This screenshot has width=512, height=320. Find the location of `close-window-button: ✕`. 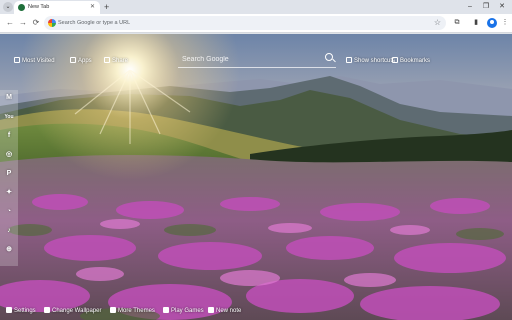

close-window-button: ✕ is located at coordinates (502, 7).